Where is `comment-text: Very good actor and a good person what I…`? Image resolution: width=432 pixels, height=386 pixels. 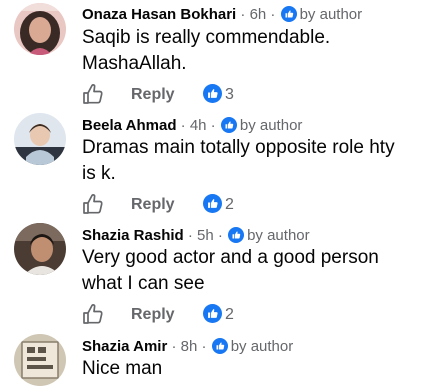
comment-text: Very good actor and a good person what I… is located at coordinates (230, 270).